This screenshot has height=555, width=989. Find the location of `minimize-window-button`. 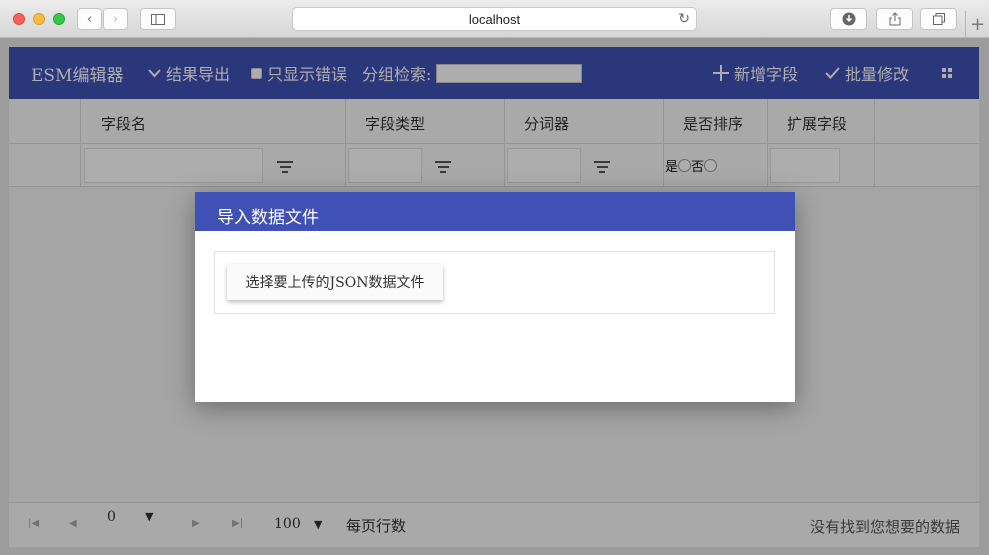

minimize-window-button is located at coordinates (39, 19).